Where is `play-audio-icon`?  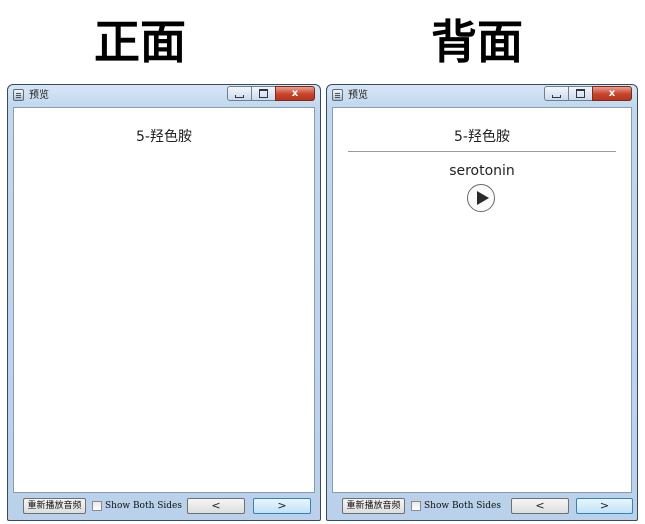 play-audio-icon is located at coordinates (481, 198).